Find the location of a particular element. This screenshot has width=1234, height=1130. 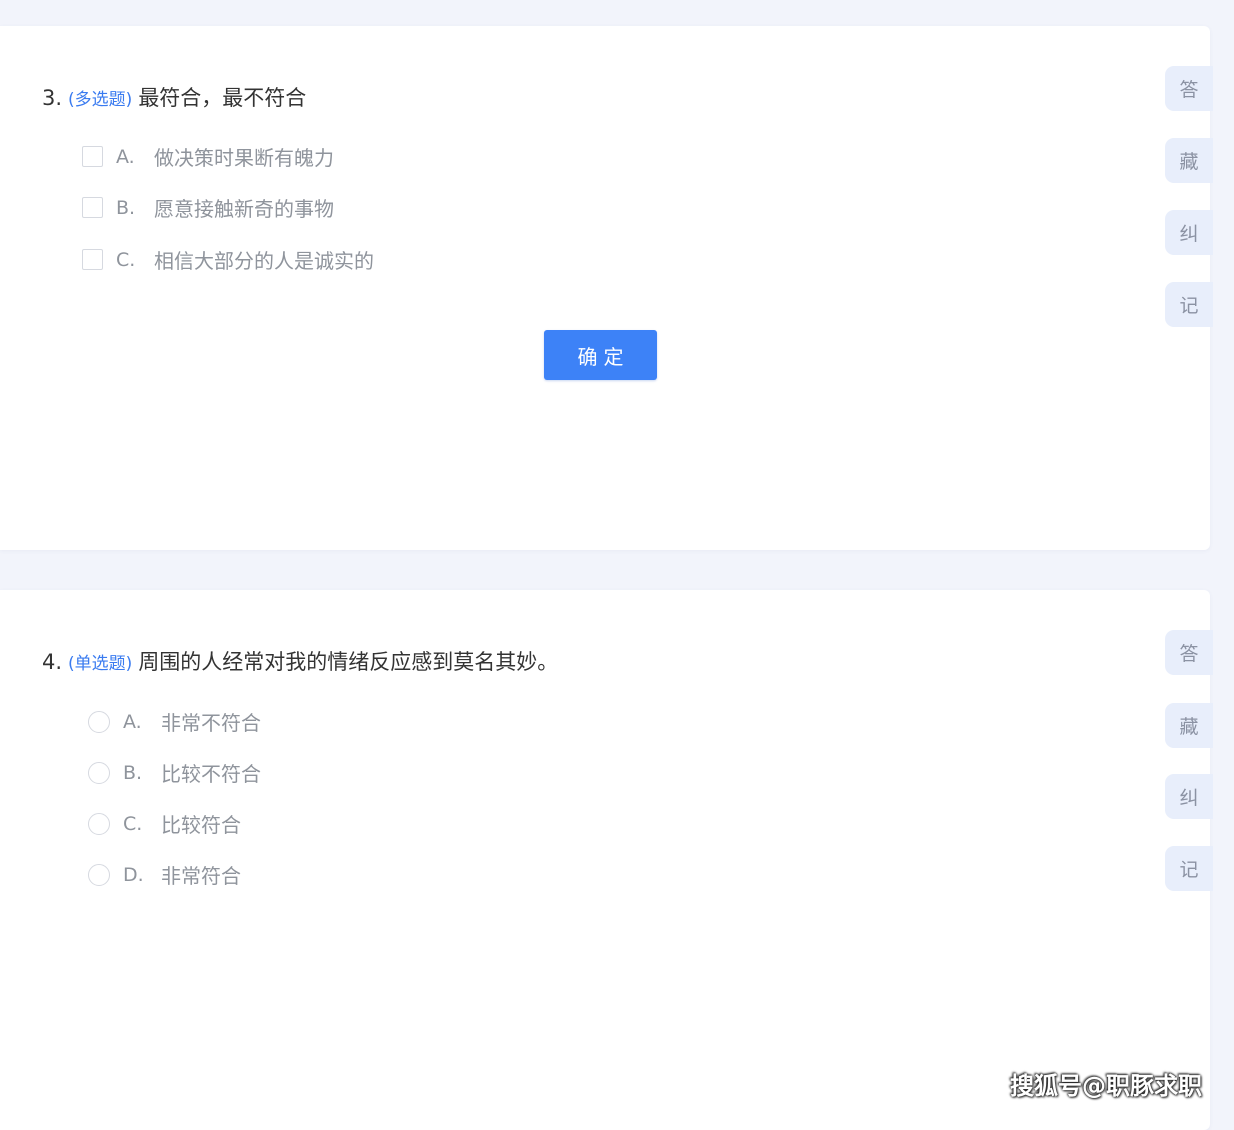

option-c-checkbox: C. 相信大部分的人是诚实的 is located at coordinates (228, 259).